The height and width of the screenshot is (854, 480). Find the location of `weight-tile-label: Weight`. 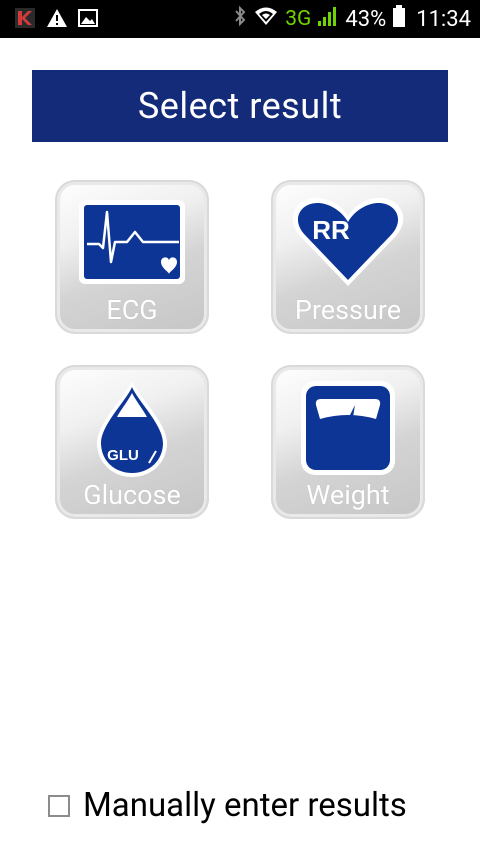

weight-tile-label: Weight is located at coordinates (348, 495).